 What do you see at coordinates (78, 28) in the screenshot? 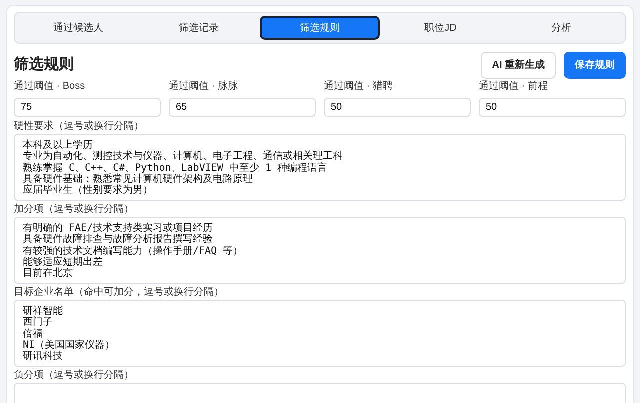
I see `tab: 通过候选人` at bounding box center [78, 28].